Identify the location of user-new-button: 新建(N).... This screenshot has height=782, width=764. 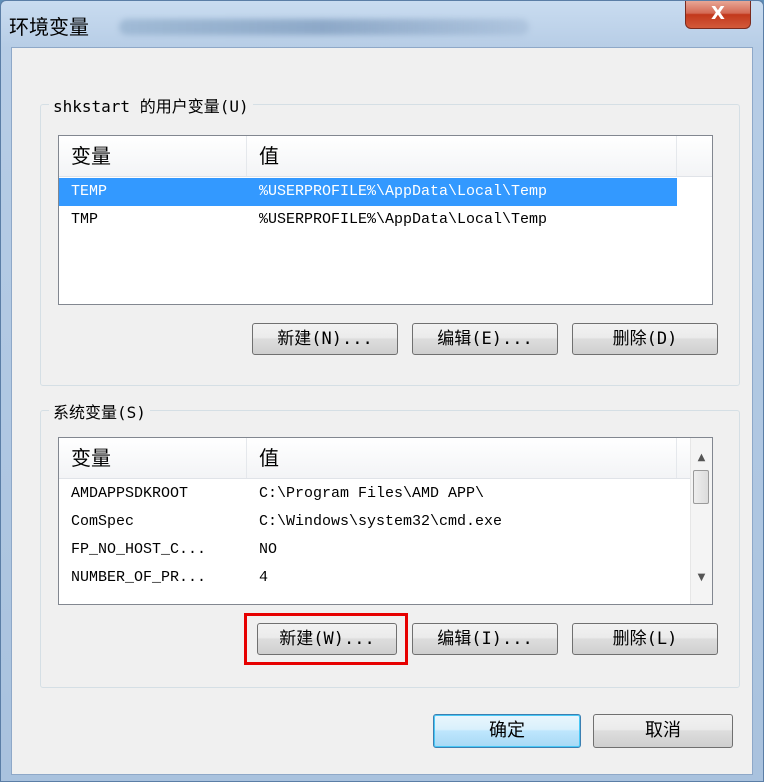
(325, 339).